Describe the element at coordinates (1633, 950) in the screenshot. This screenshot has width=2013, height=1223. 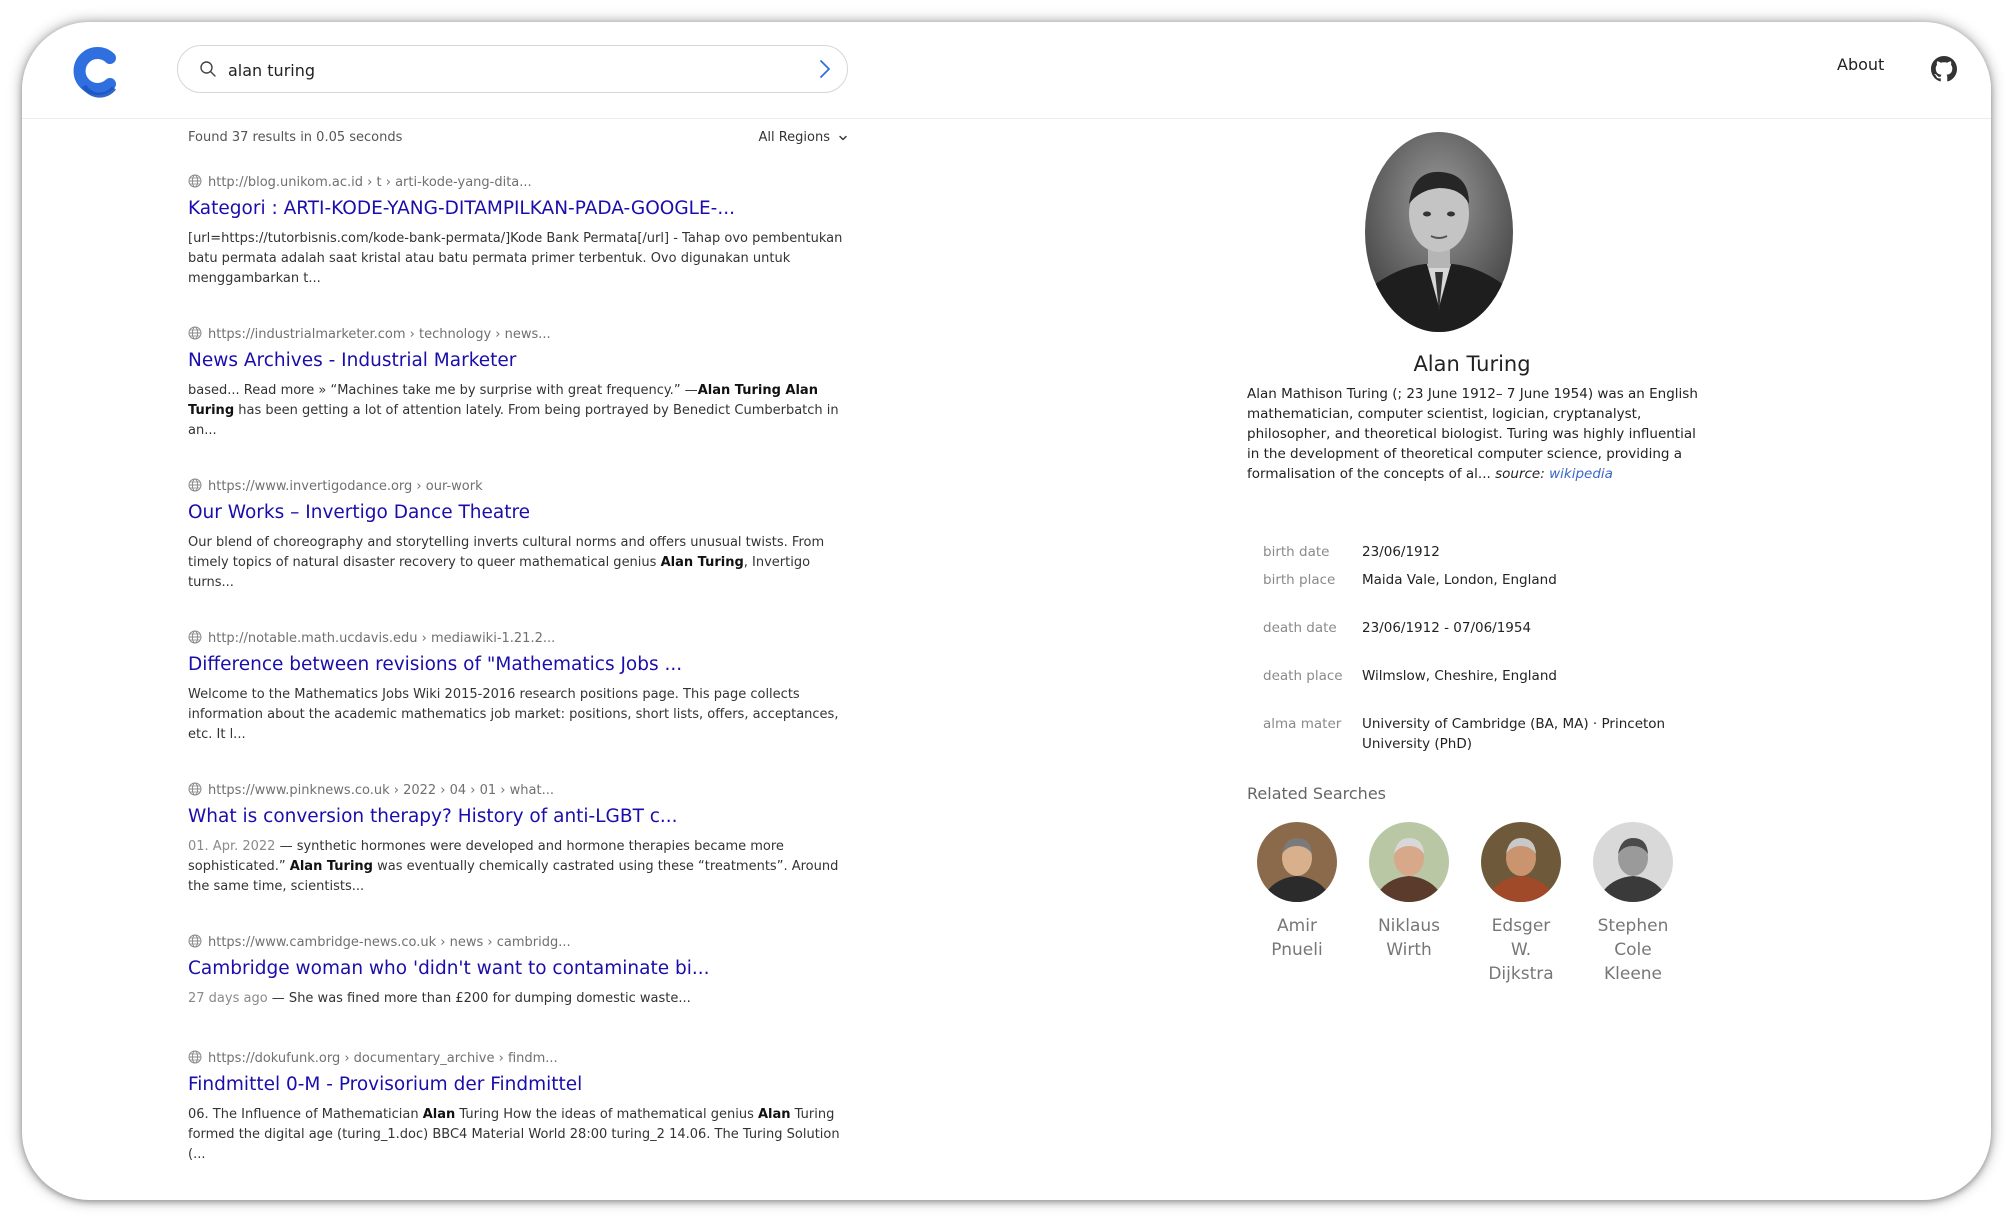
I see `related-search-name: Stephen Cole Kleene` at that location.